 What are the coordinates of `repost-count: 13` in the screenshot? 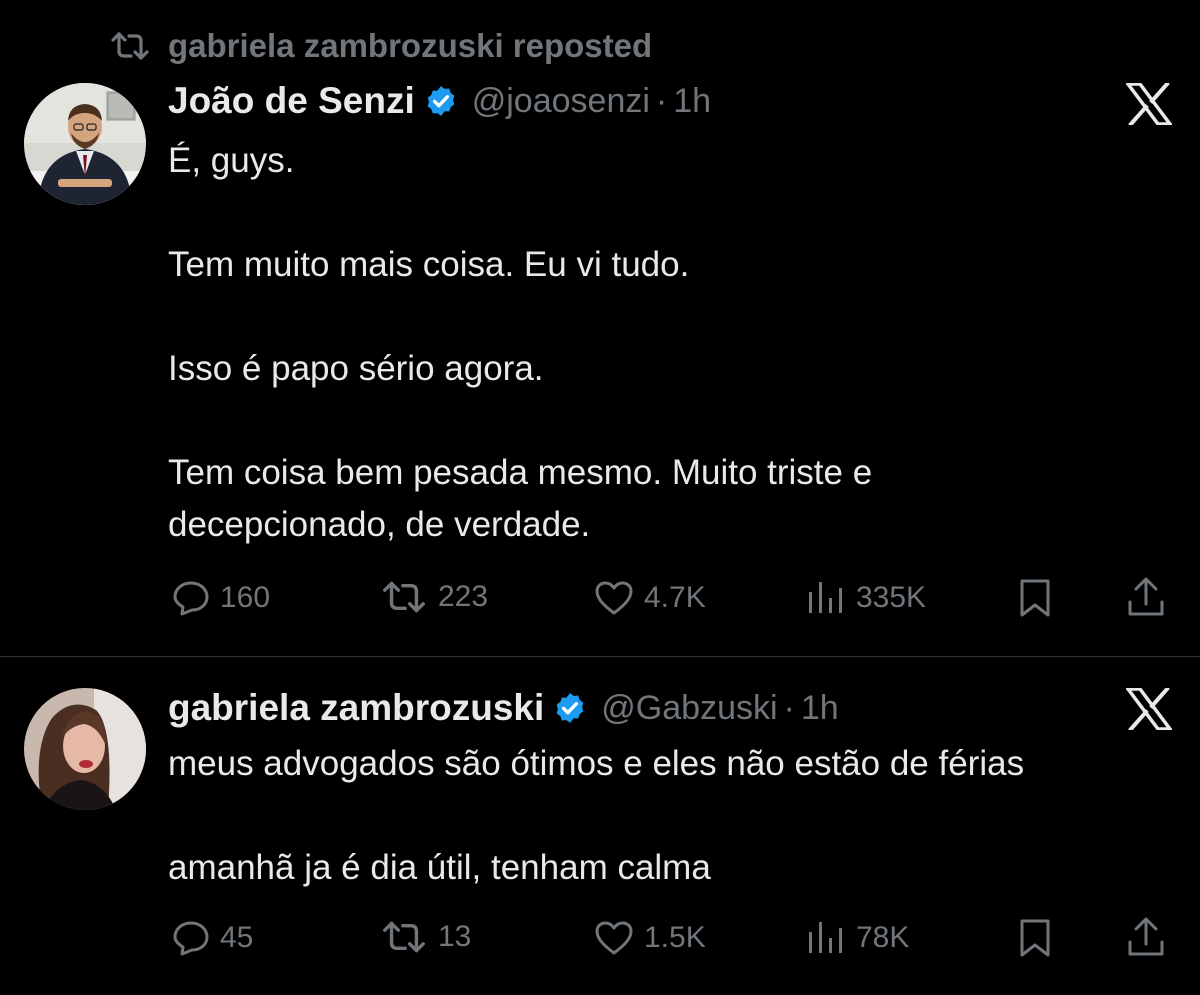 It's located at (455, 936).